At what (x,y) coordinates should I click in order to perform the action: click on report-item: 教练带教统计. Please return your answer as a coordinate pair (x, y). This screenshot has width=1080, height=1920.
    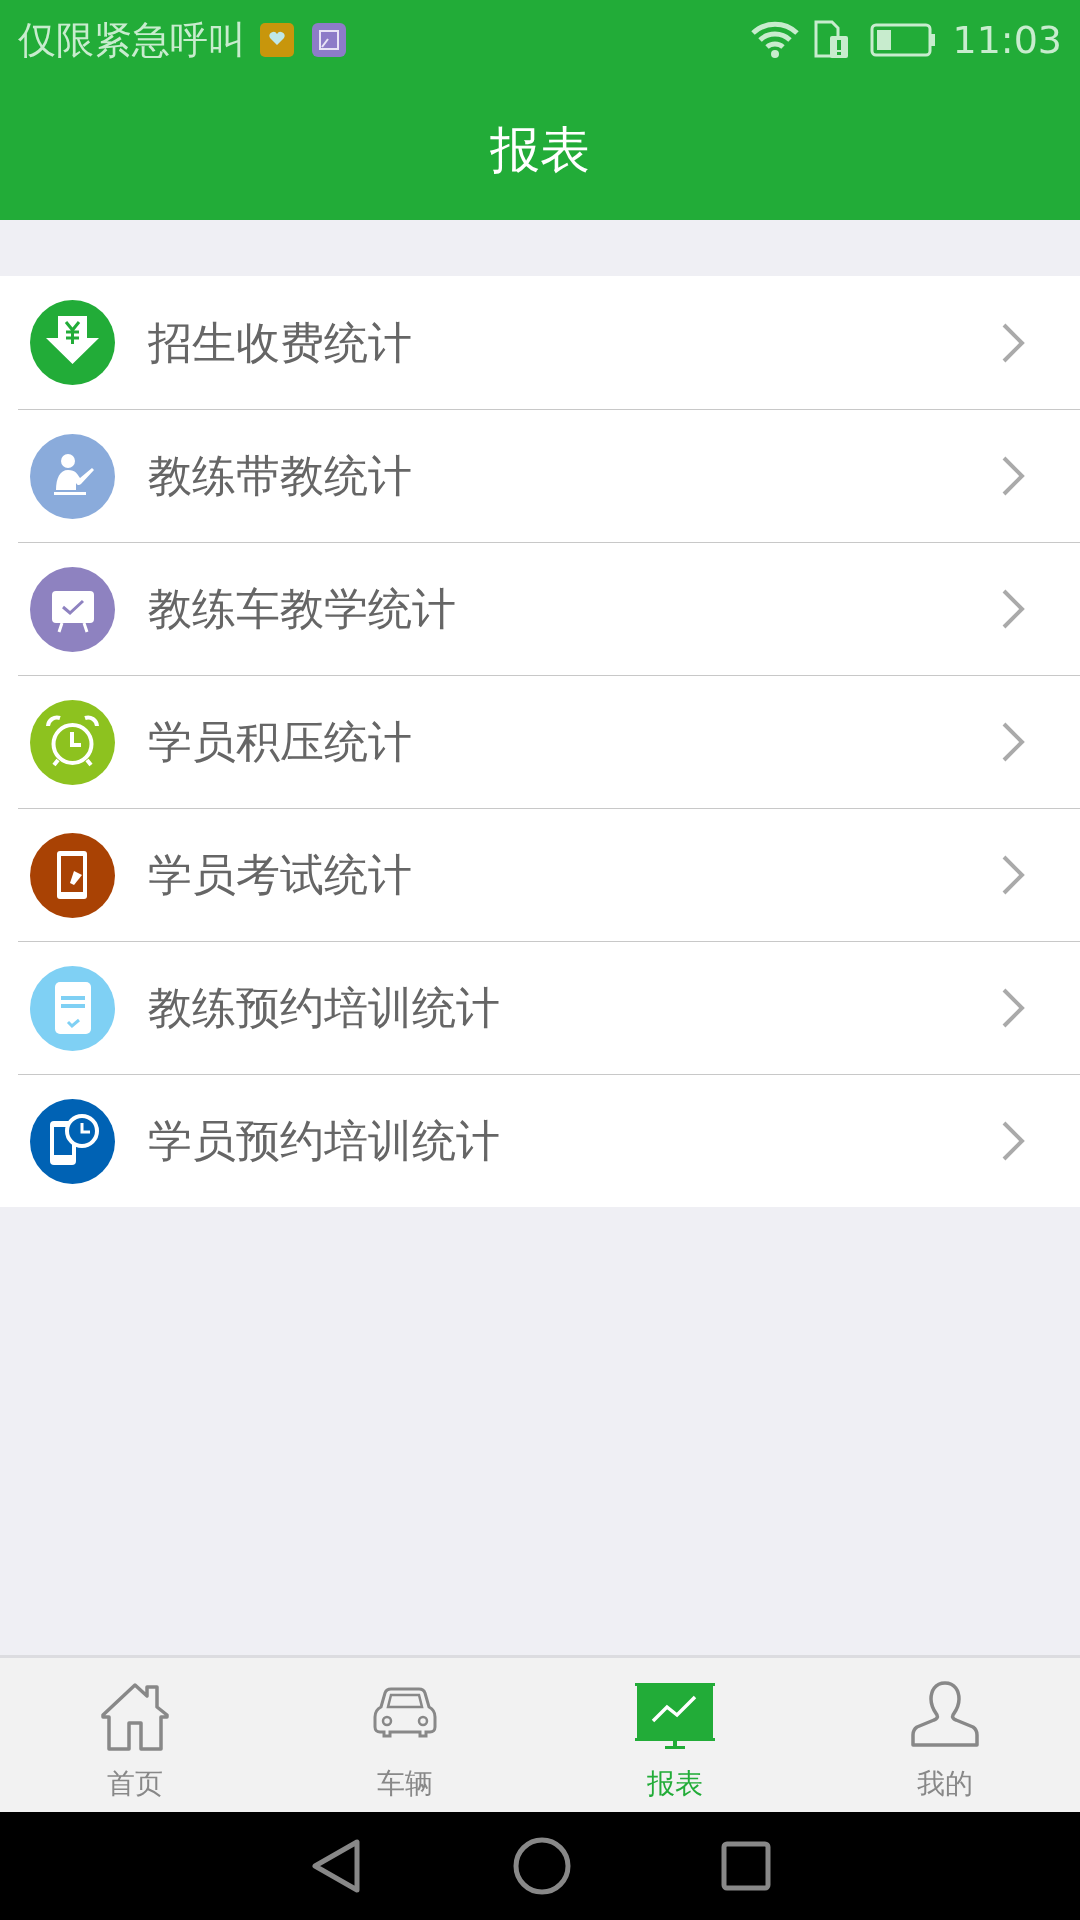
    Looking at the image, I should click on (574, 476).